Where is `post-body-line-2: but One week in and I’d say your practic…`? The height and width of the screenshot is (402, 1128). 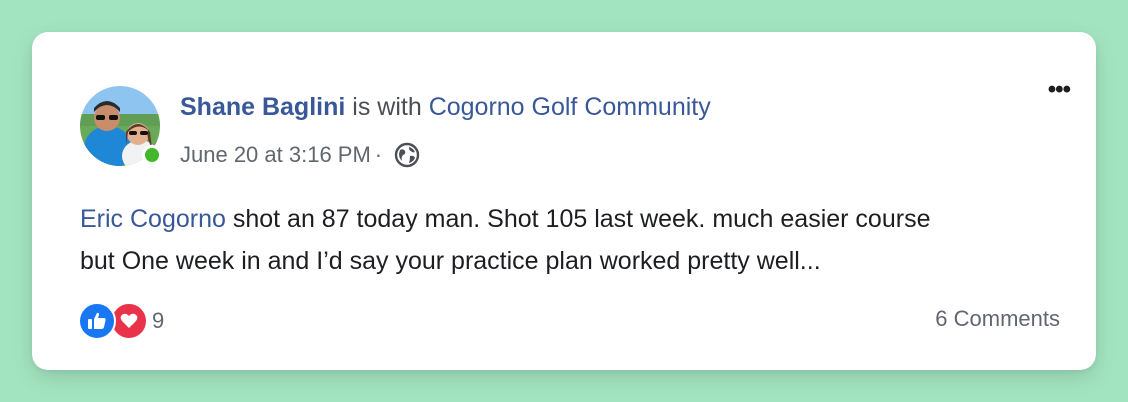
post-body-line-2: but One week in and I’d say your practic… is located at coordinates (450, 261).